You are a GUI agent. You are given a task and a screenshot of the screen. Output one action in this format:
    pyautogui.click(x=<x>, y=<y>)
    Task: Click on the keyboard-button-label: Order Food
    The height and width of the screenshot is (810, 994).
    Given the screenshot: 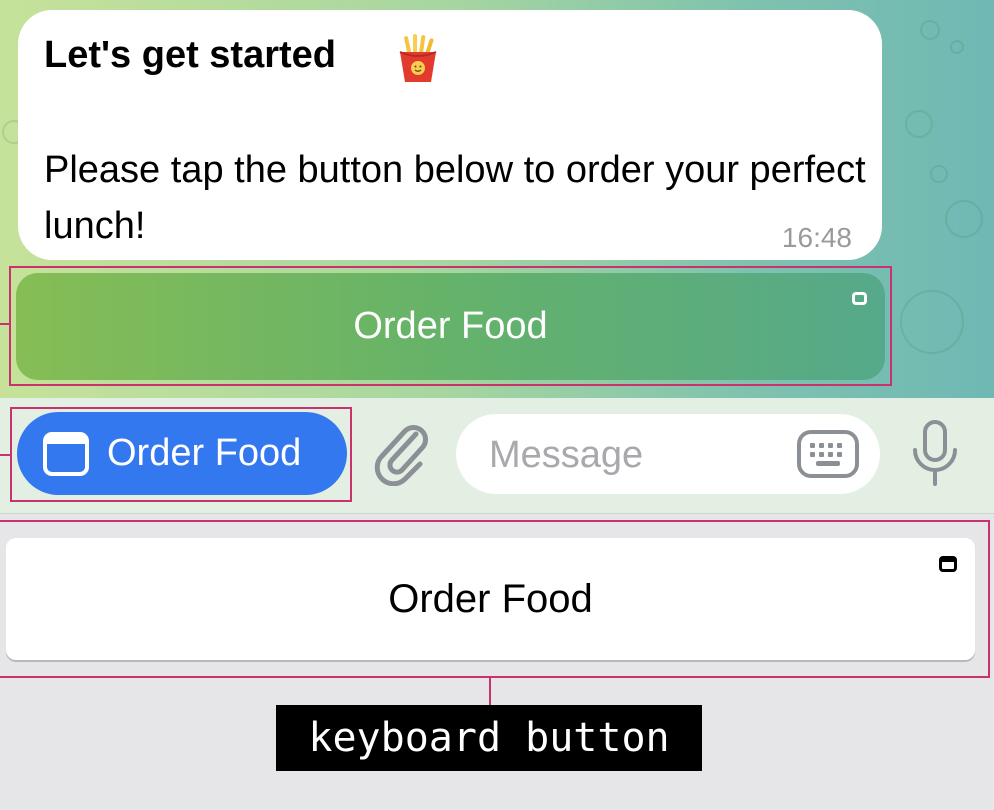 What is the action you would take?
    pyautogui.click(x=490, y=598)
    